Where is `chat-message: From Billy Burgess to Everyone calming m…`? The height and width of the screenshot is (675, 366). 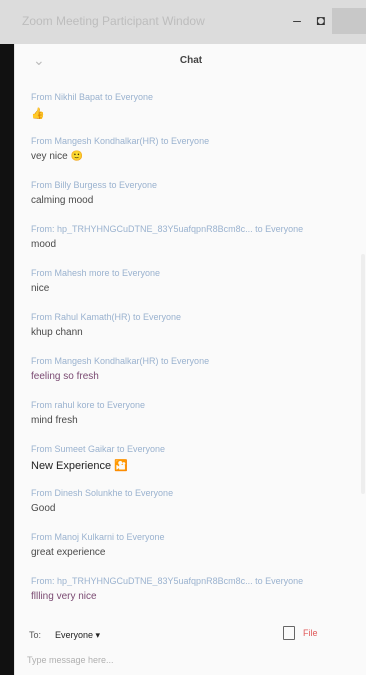 chat-message: From Billy Burgess to Everyone calming m… is located at coordinates (196, 193).